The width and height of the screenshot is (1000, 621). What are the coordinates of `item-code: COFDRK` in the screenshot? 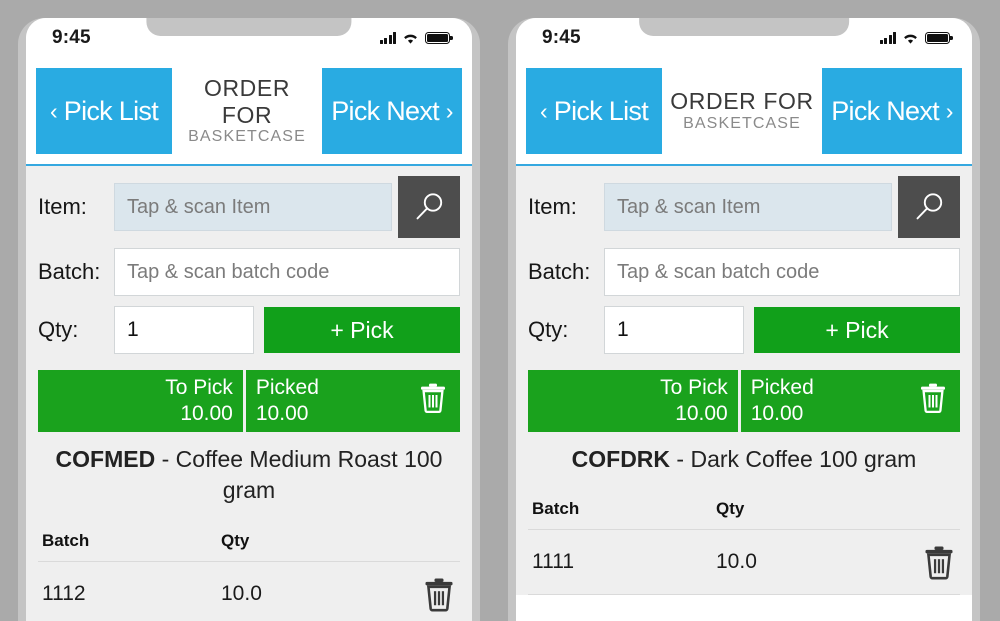 It's located at (621, 459).